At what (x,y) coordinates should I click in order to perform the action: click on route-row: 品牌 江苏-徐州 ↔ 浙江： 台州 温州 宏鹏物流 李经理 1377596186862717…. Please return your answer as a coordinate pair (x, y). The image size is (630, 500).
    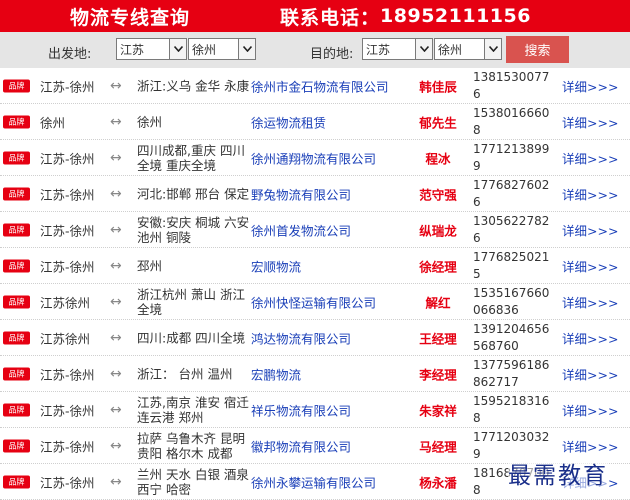
    Looking at the image, I should click on (315, 374).